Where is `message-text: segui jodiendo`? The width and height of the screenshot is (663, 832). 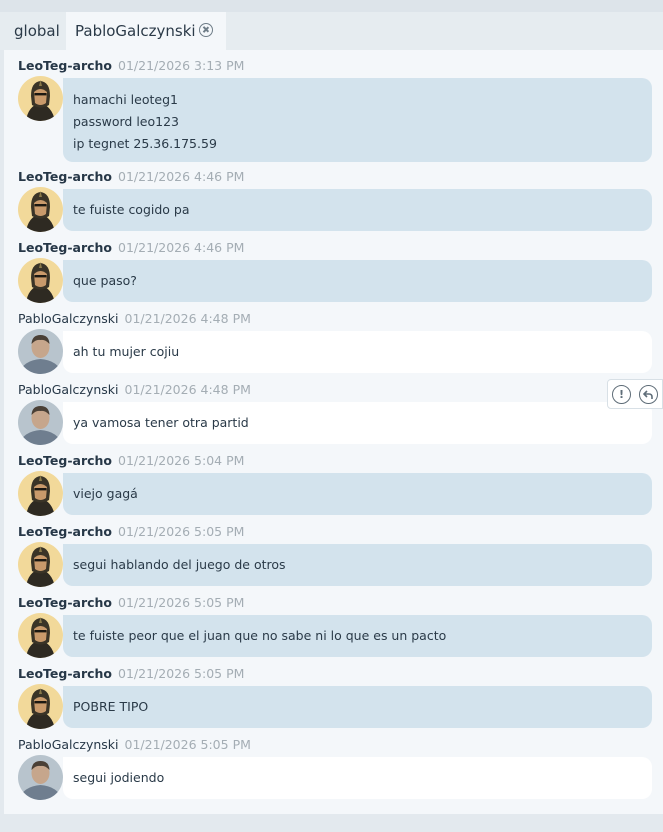
message-text: segui jodiendo is located at coordinates (119, 777).